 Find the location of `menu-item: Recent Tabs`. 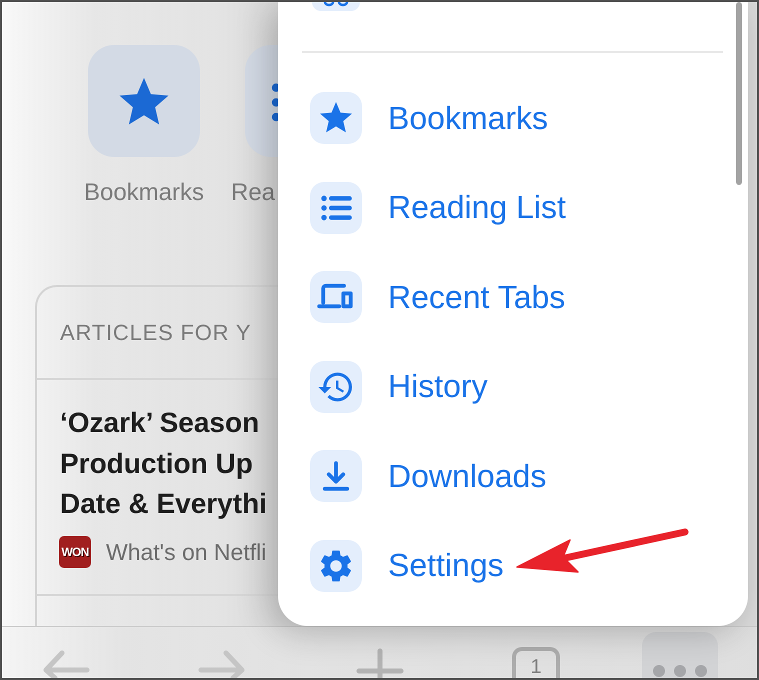

menu-item: Recent Tabs is located at coordinates (438, 297).